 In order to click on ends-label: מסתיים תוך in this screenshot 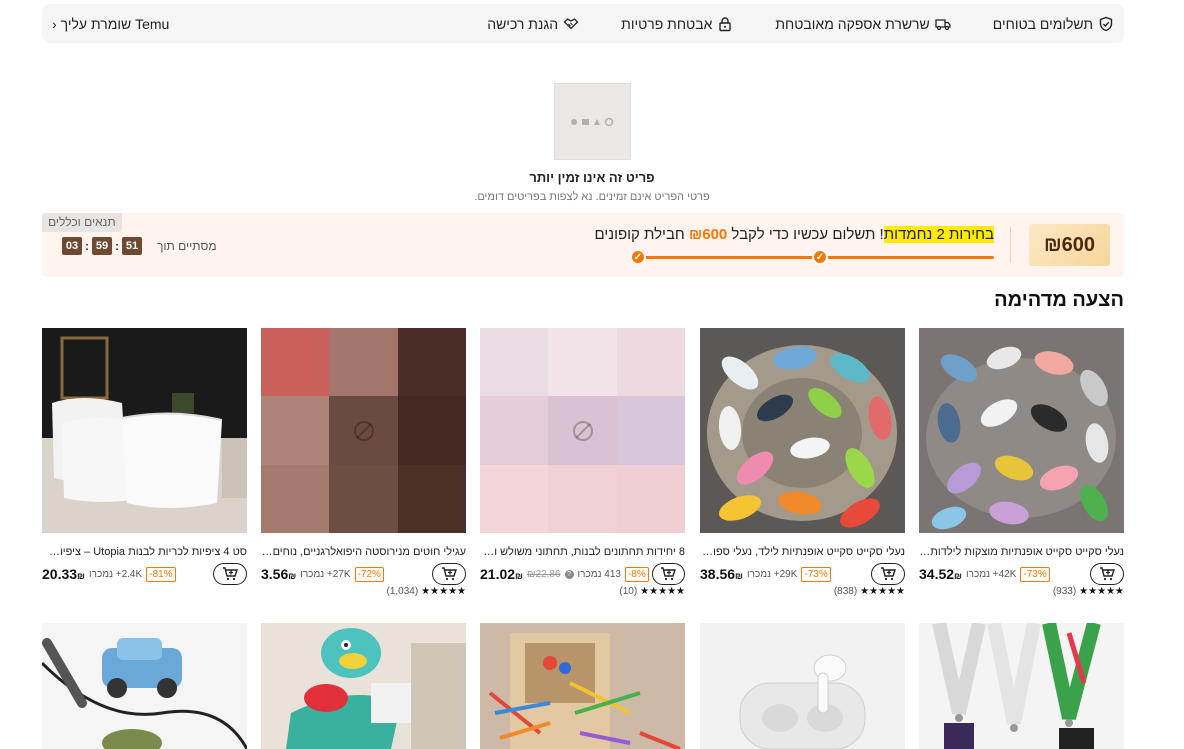, I will do `click(187, 246)`.